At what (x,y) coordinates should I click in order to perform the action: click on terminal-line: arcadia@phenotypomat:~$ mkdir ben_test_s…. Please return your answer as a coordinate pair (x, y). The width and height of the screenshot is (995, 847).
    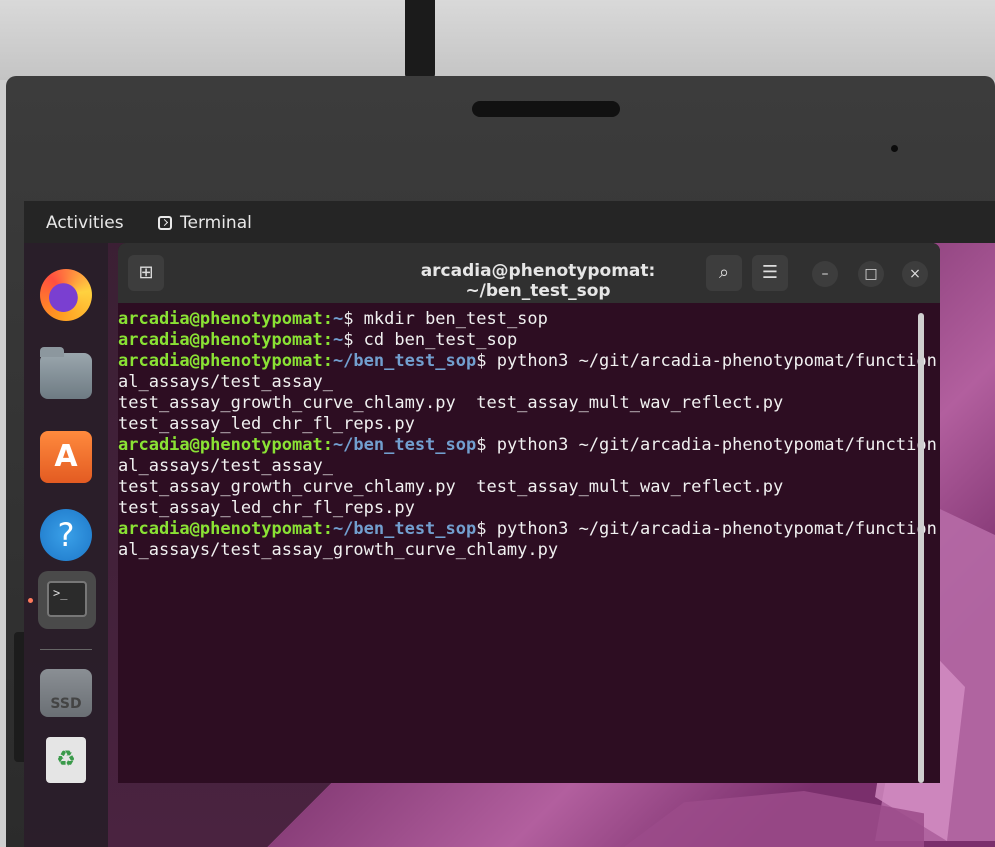
    Looking at the image, I should click on (518, 319).